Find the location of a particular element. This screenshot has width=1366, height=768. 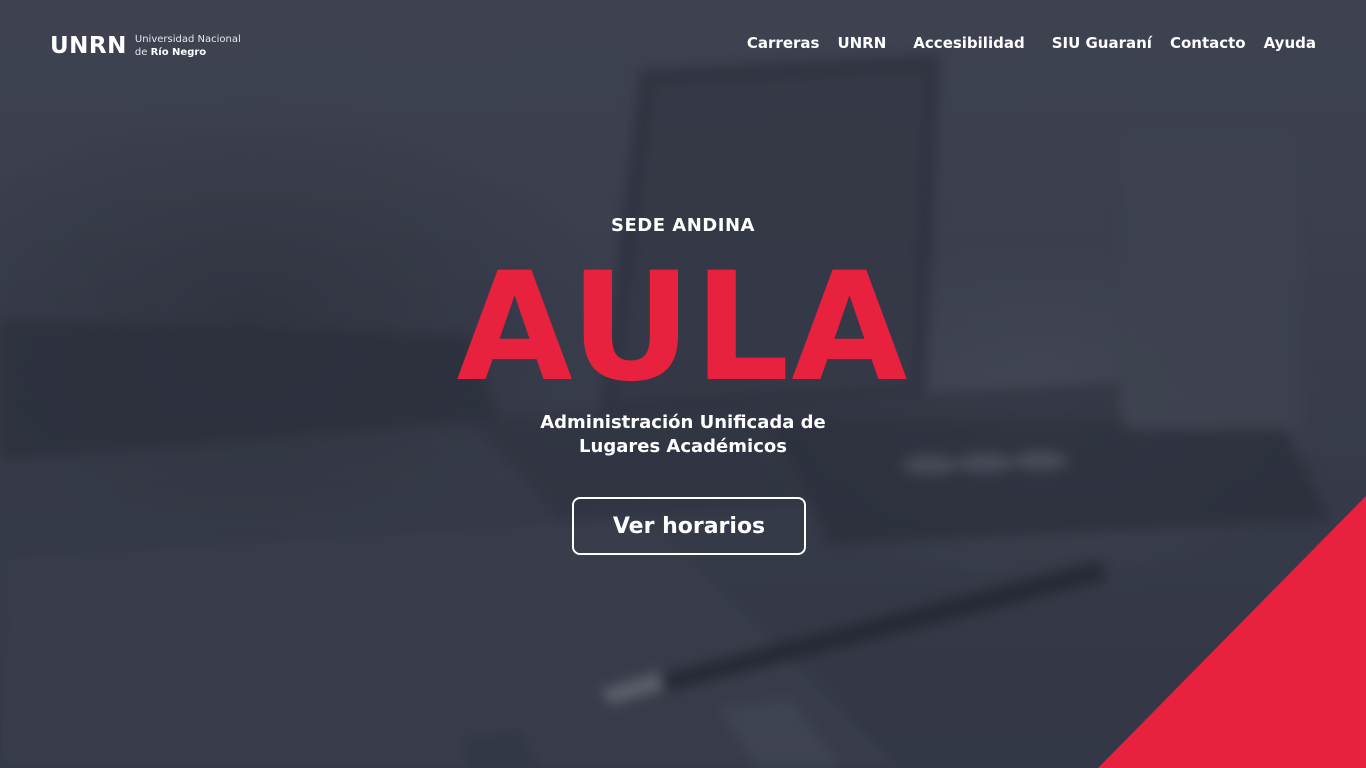

hero-subtitle-line1: Administración Unificada de is located at coordinates (683, 422).